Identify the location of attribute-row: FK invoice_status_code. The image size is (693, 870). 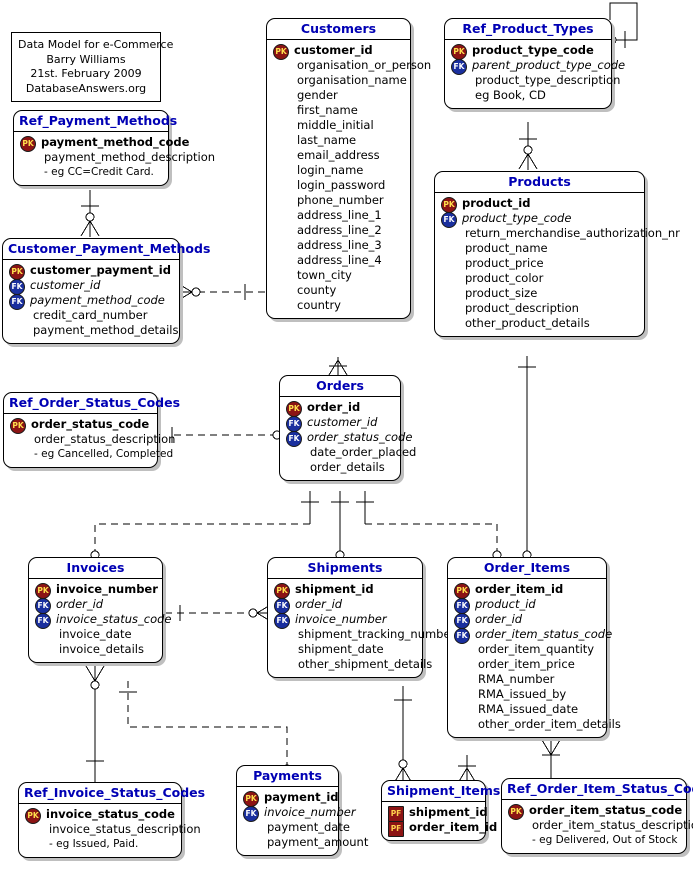
(102, 620).